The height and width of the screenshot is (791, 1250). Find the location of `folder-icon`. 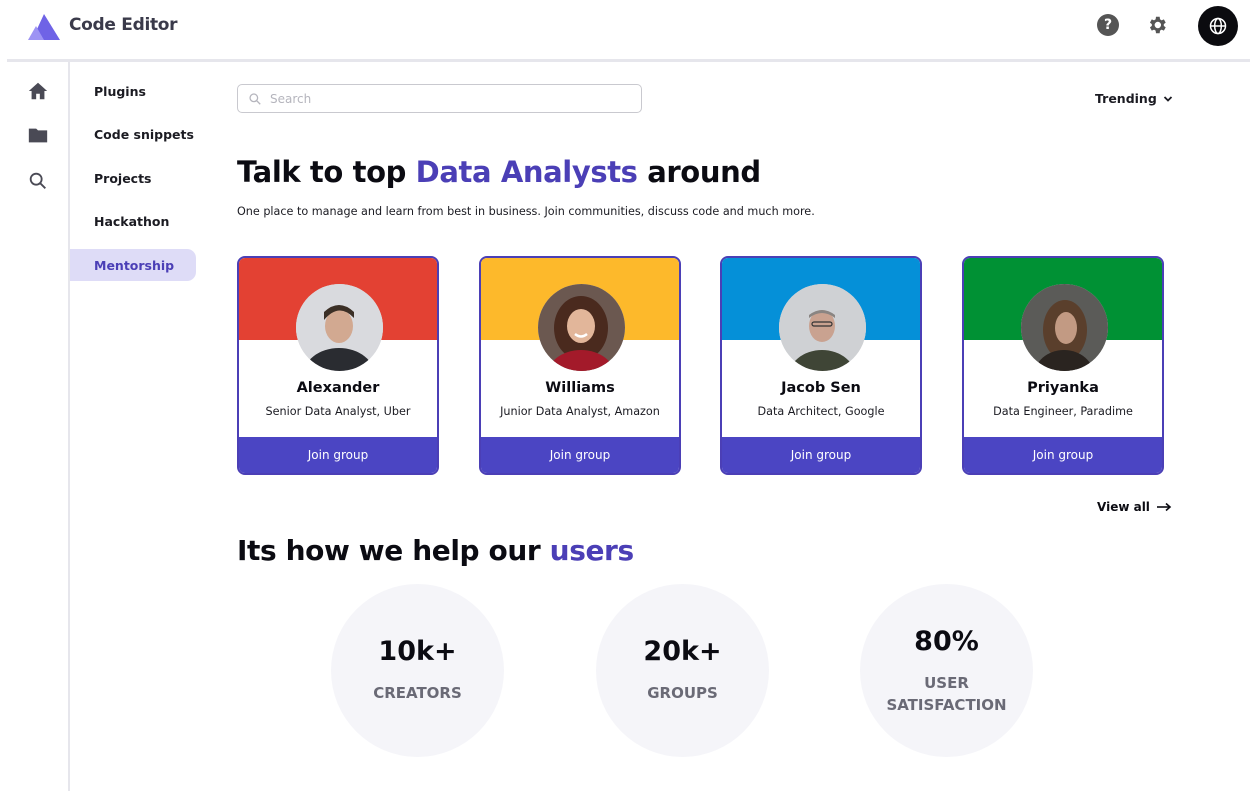

folder-icon is located at coordinates (38, 135).